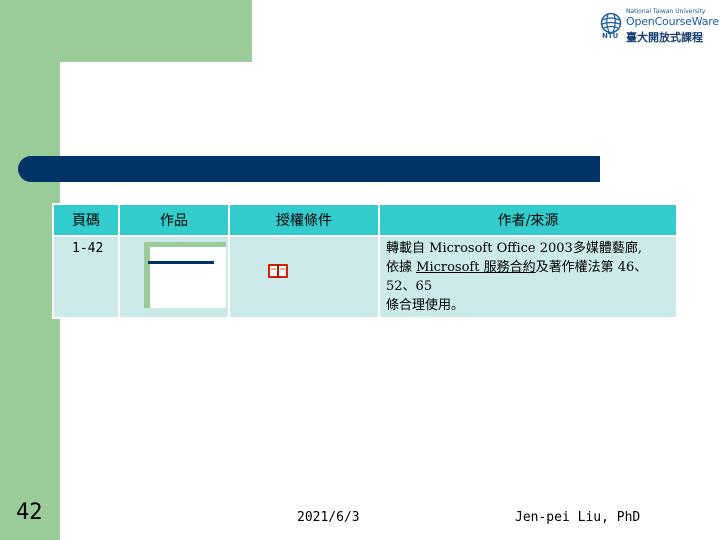 The image size is (720, 540). What do you see at coordinates (185, 275) in the screenshot?
I see `slide-template-thumbnail` at bounding box center [185, 275].